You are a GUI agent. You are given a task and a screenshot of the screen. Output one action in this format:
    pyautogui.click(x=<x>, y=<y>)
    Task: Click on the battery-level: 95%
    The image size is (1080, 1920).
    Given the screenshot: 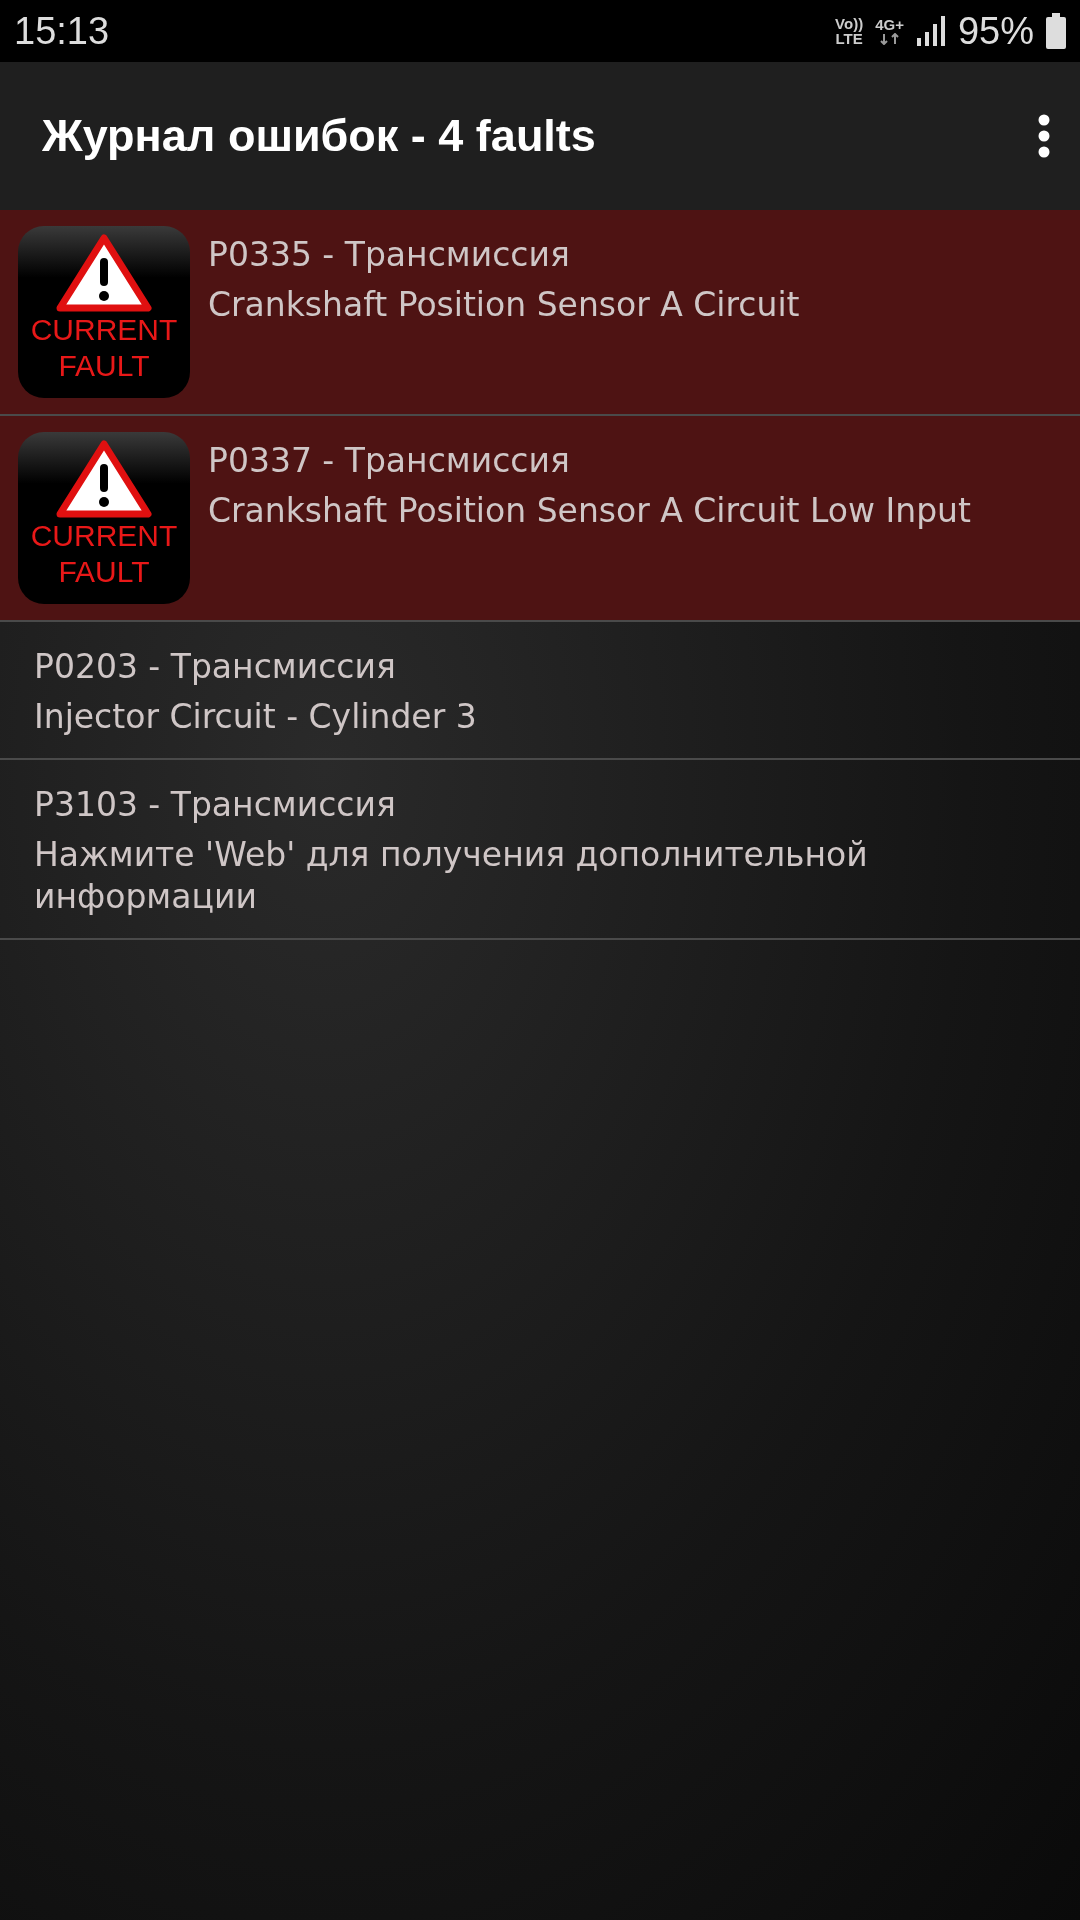 What is the action you would take?
    pyautogui.click(x=995, y=31)
    